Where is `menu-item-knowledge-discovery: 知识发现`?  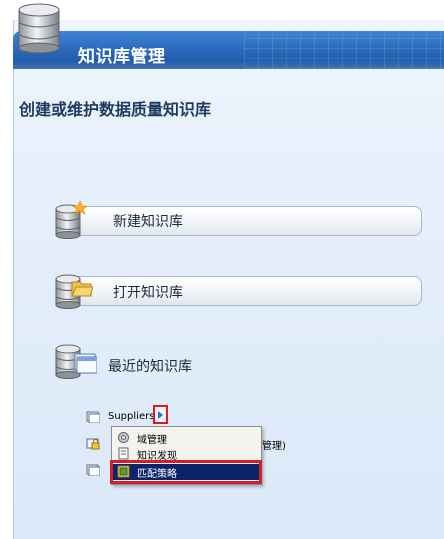
menu-item-knowledge-discovery: 知识发现 is located at coordinates (186, 454).